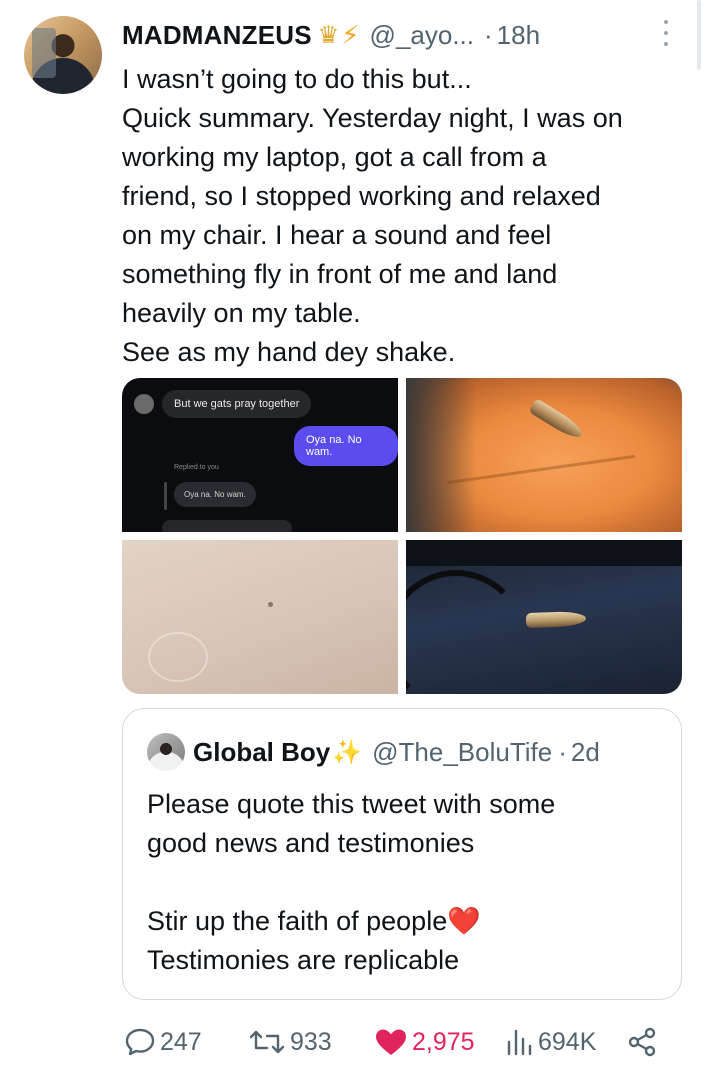 The height and width of the screenshot is (1080, 705). What do you see at coordinates (63, 55) in the screenshot?
I see `avatar` at bounding box center [63, 55].